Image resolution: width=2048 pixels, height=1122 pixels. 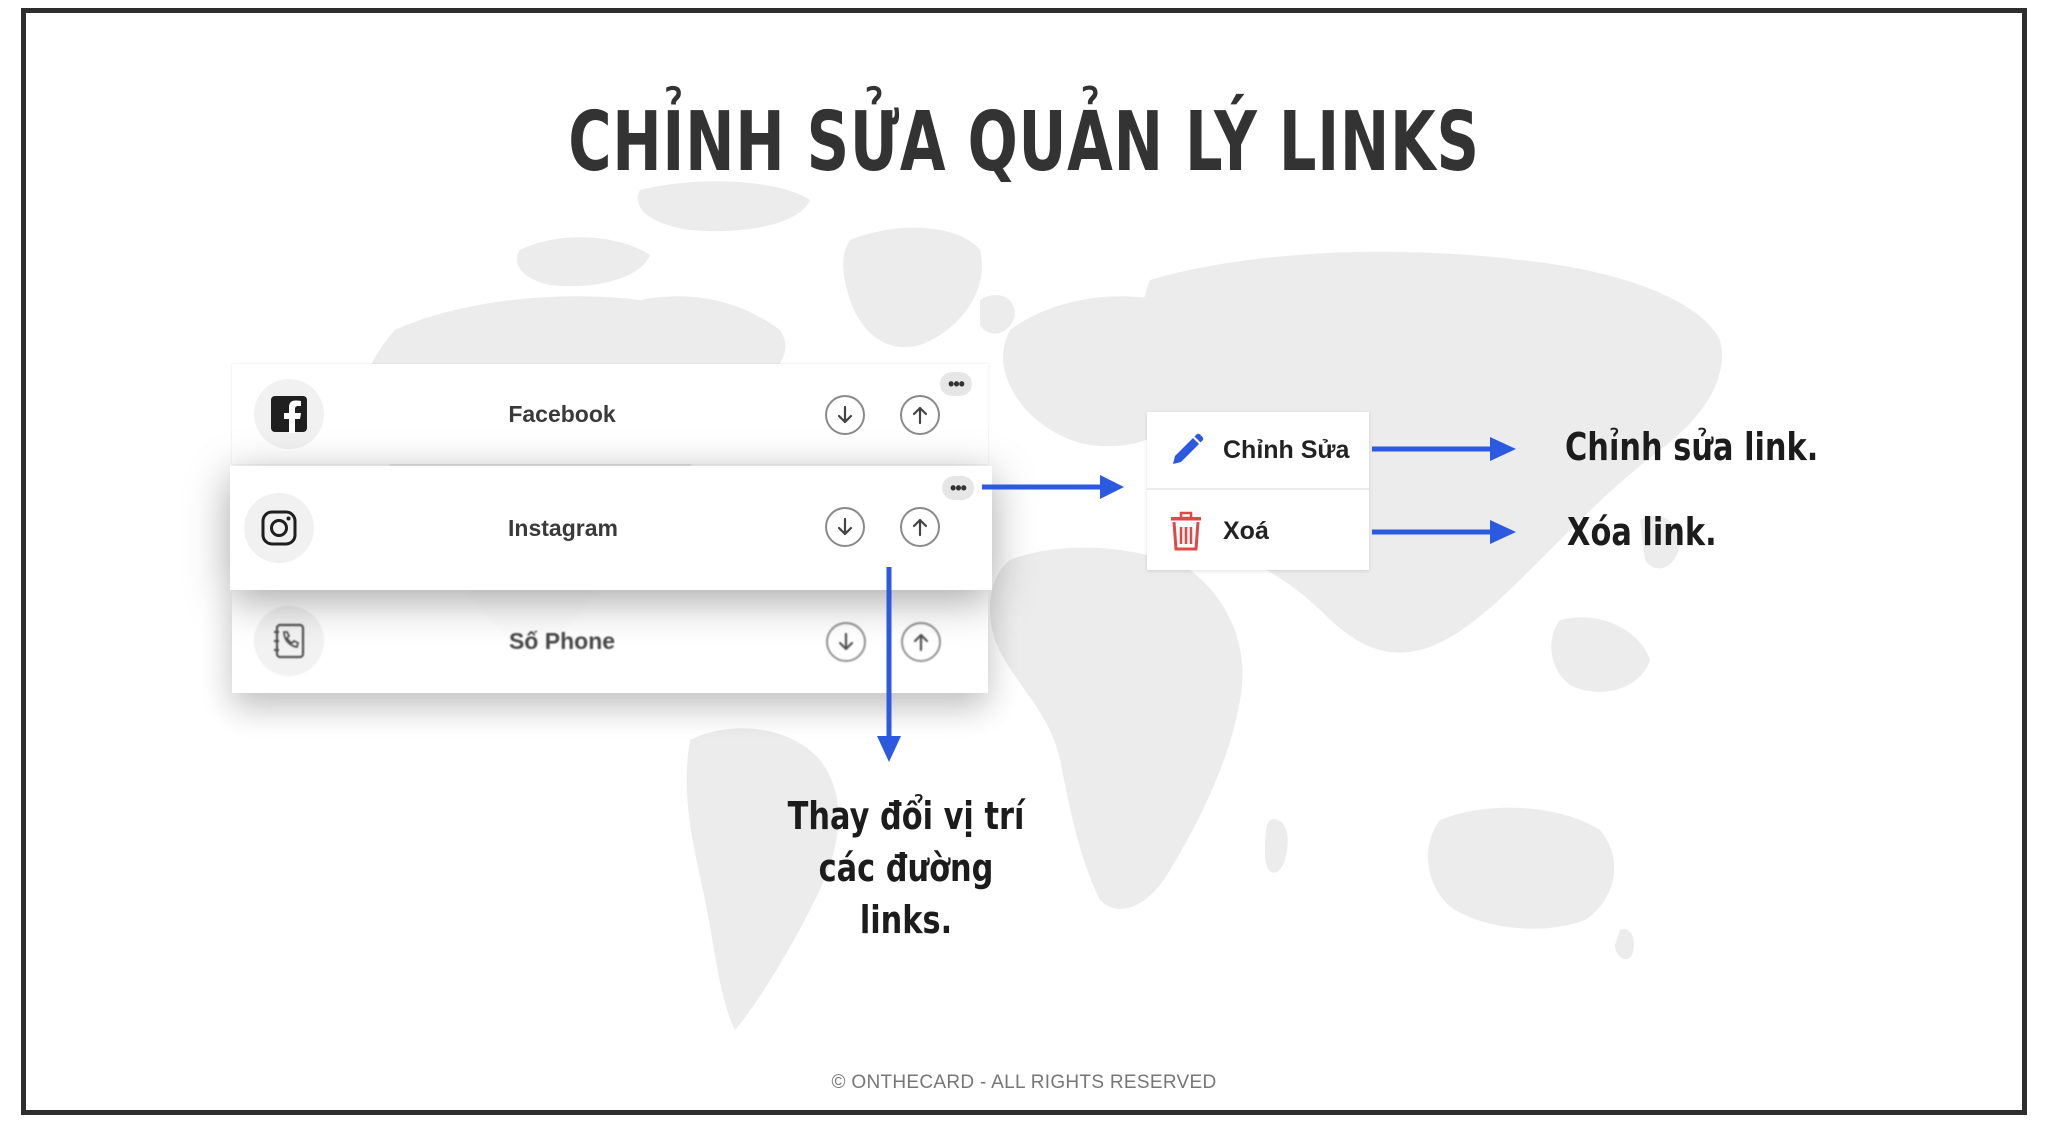 I want to click on link-row-instagram: Instagram •••, so click(x=611, y=528).